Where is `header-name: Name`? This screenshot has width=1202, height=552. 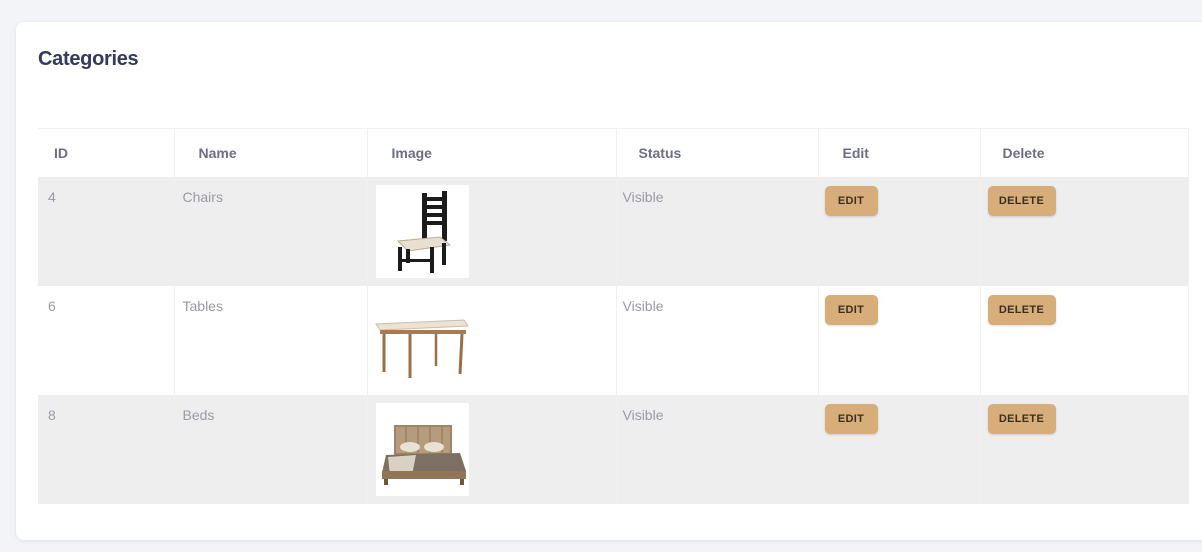 header-name: Name is located at coordinates (271, 152).